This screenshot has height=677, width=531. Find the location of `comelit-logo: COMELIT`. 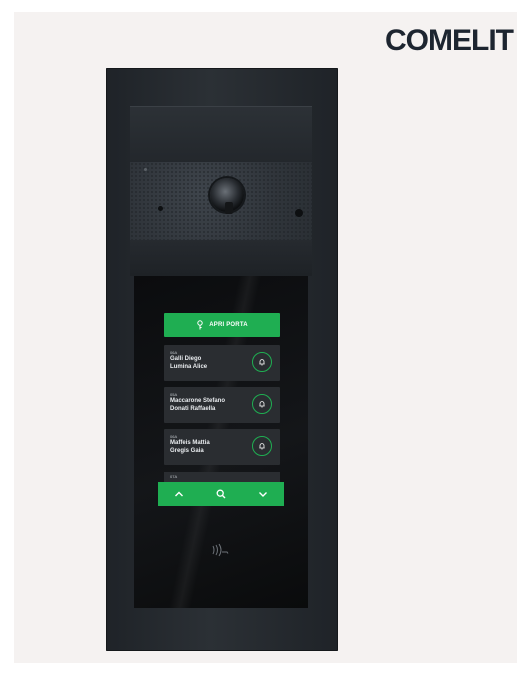

comelit-logo: COMELIT is located at coordinates (449, 40).